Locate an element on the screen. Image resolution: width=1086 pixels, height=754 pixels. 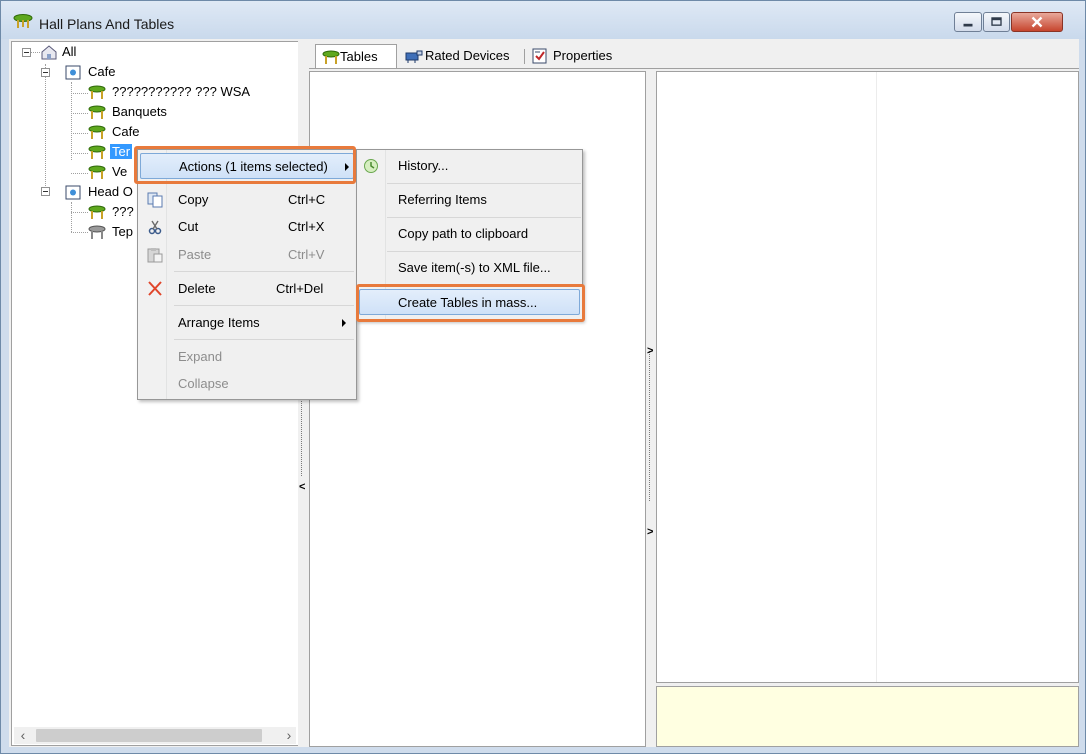
tab-tables: Tables is located at coordinates (356, 56).